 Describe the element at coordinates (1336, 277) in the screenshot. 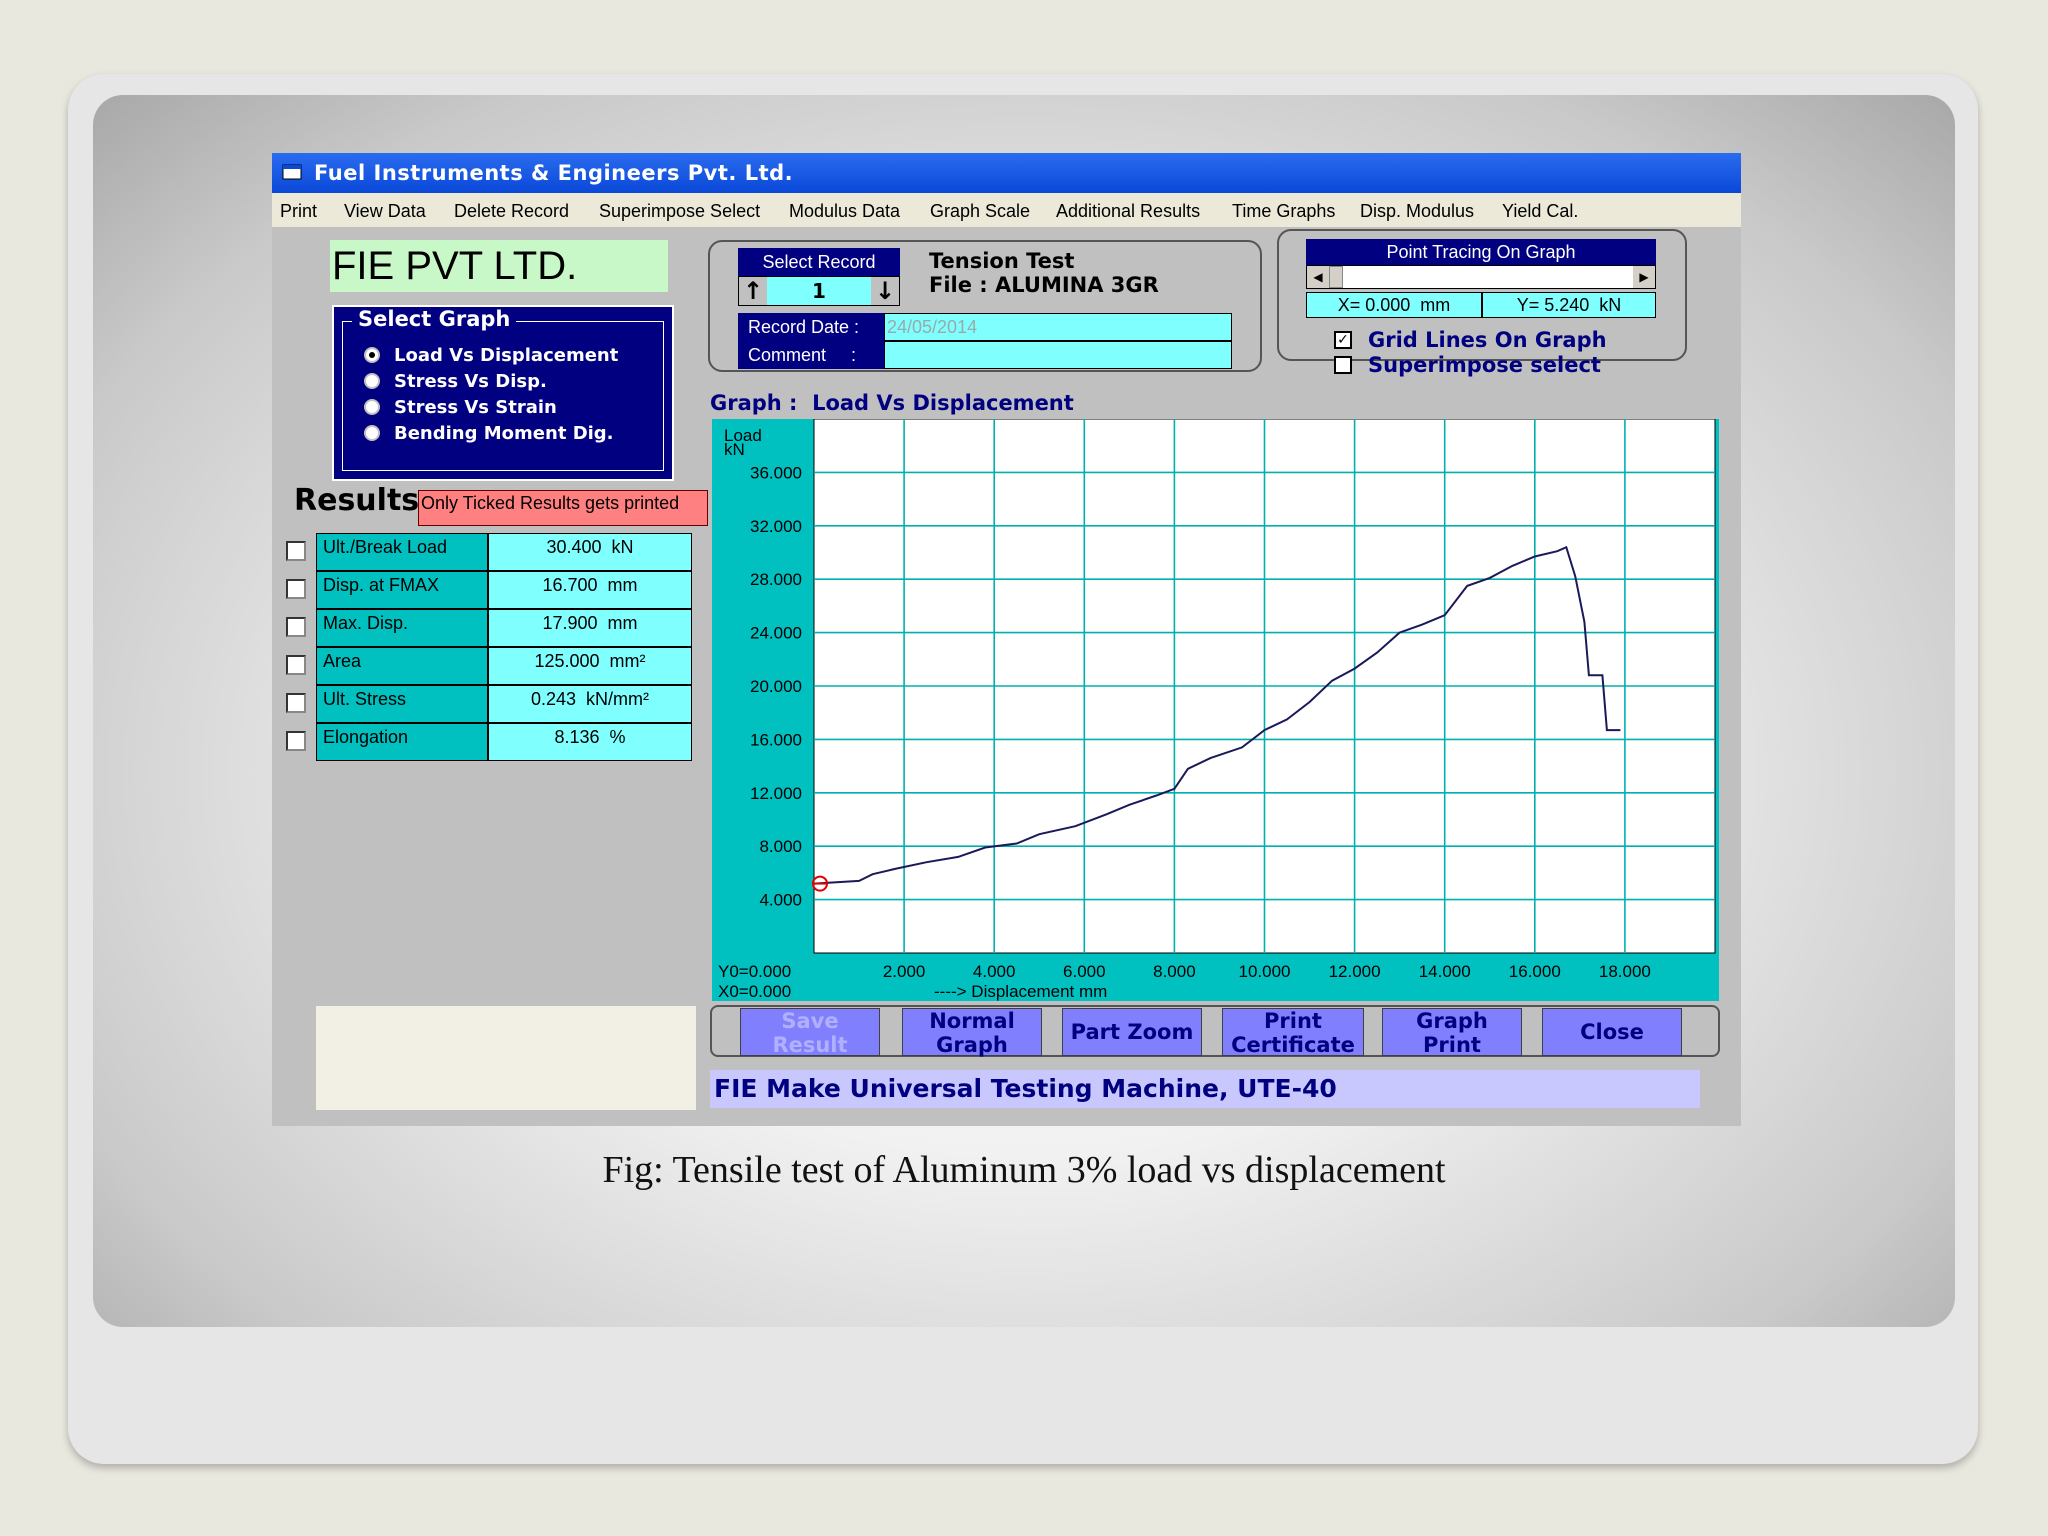

I see `scroll-thumb` at that location.